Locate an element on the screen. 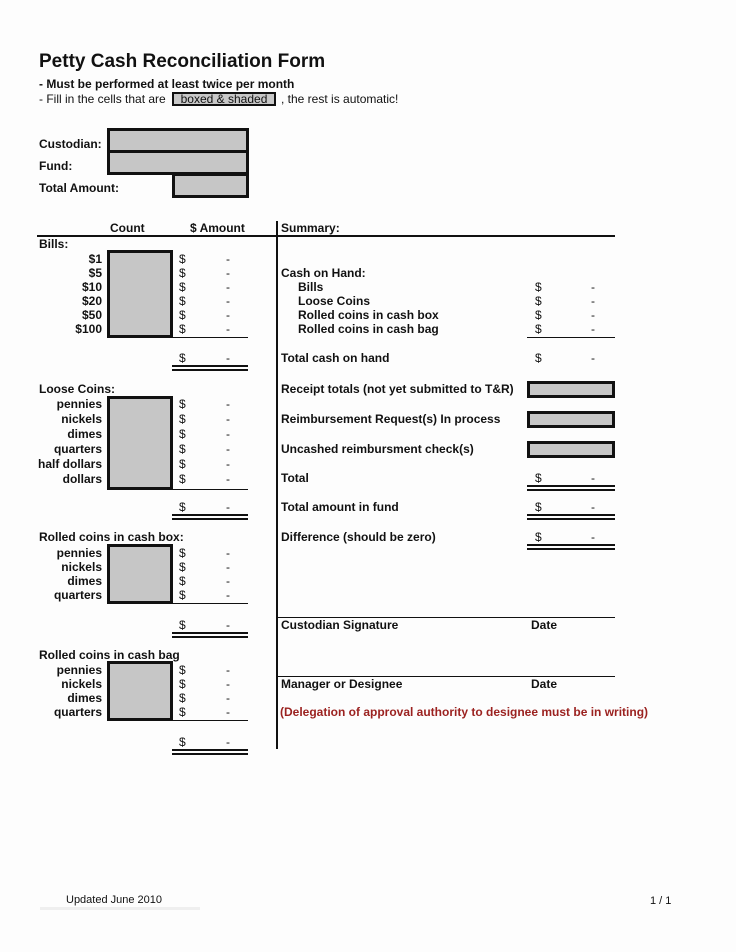 Image resolution: width=736 pixels, height=952 pixels. rolled-box-row-label: dimes is located at coordinates (84, 581).